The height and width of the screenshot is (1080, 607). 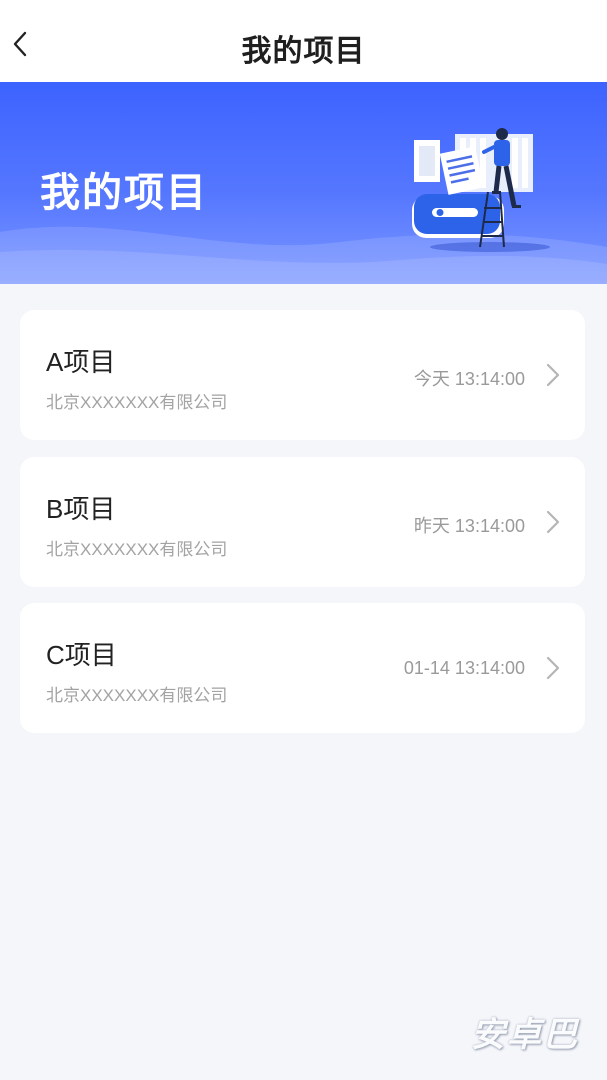 What do you see at coordinates (81, 509) in the screenshot?
I see `project-name: B项目` at bounding box center [81, 509].